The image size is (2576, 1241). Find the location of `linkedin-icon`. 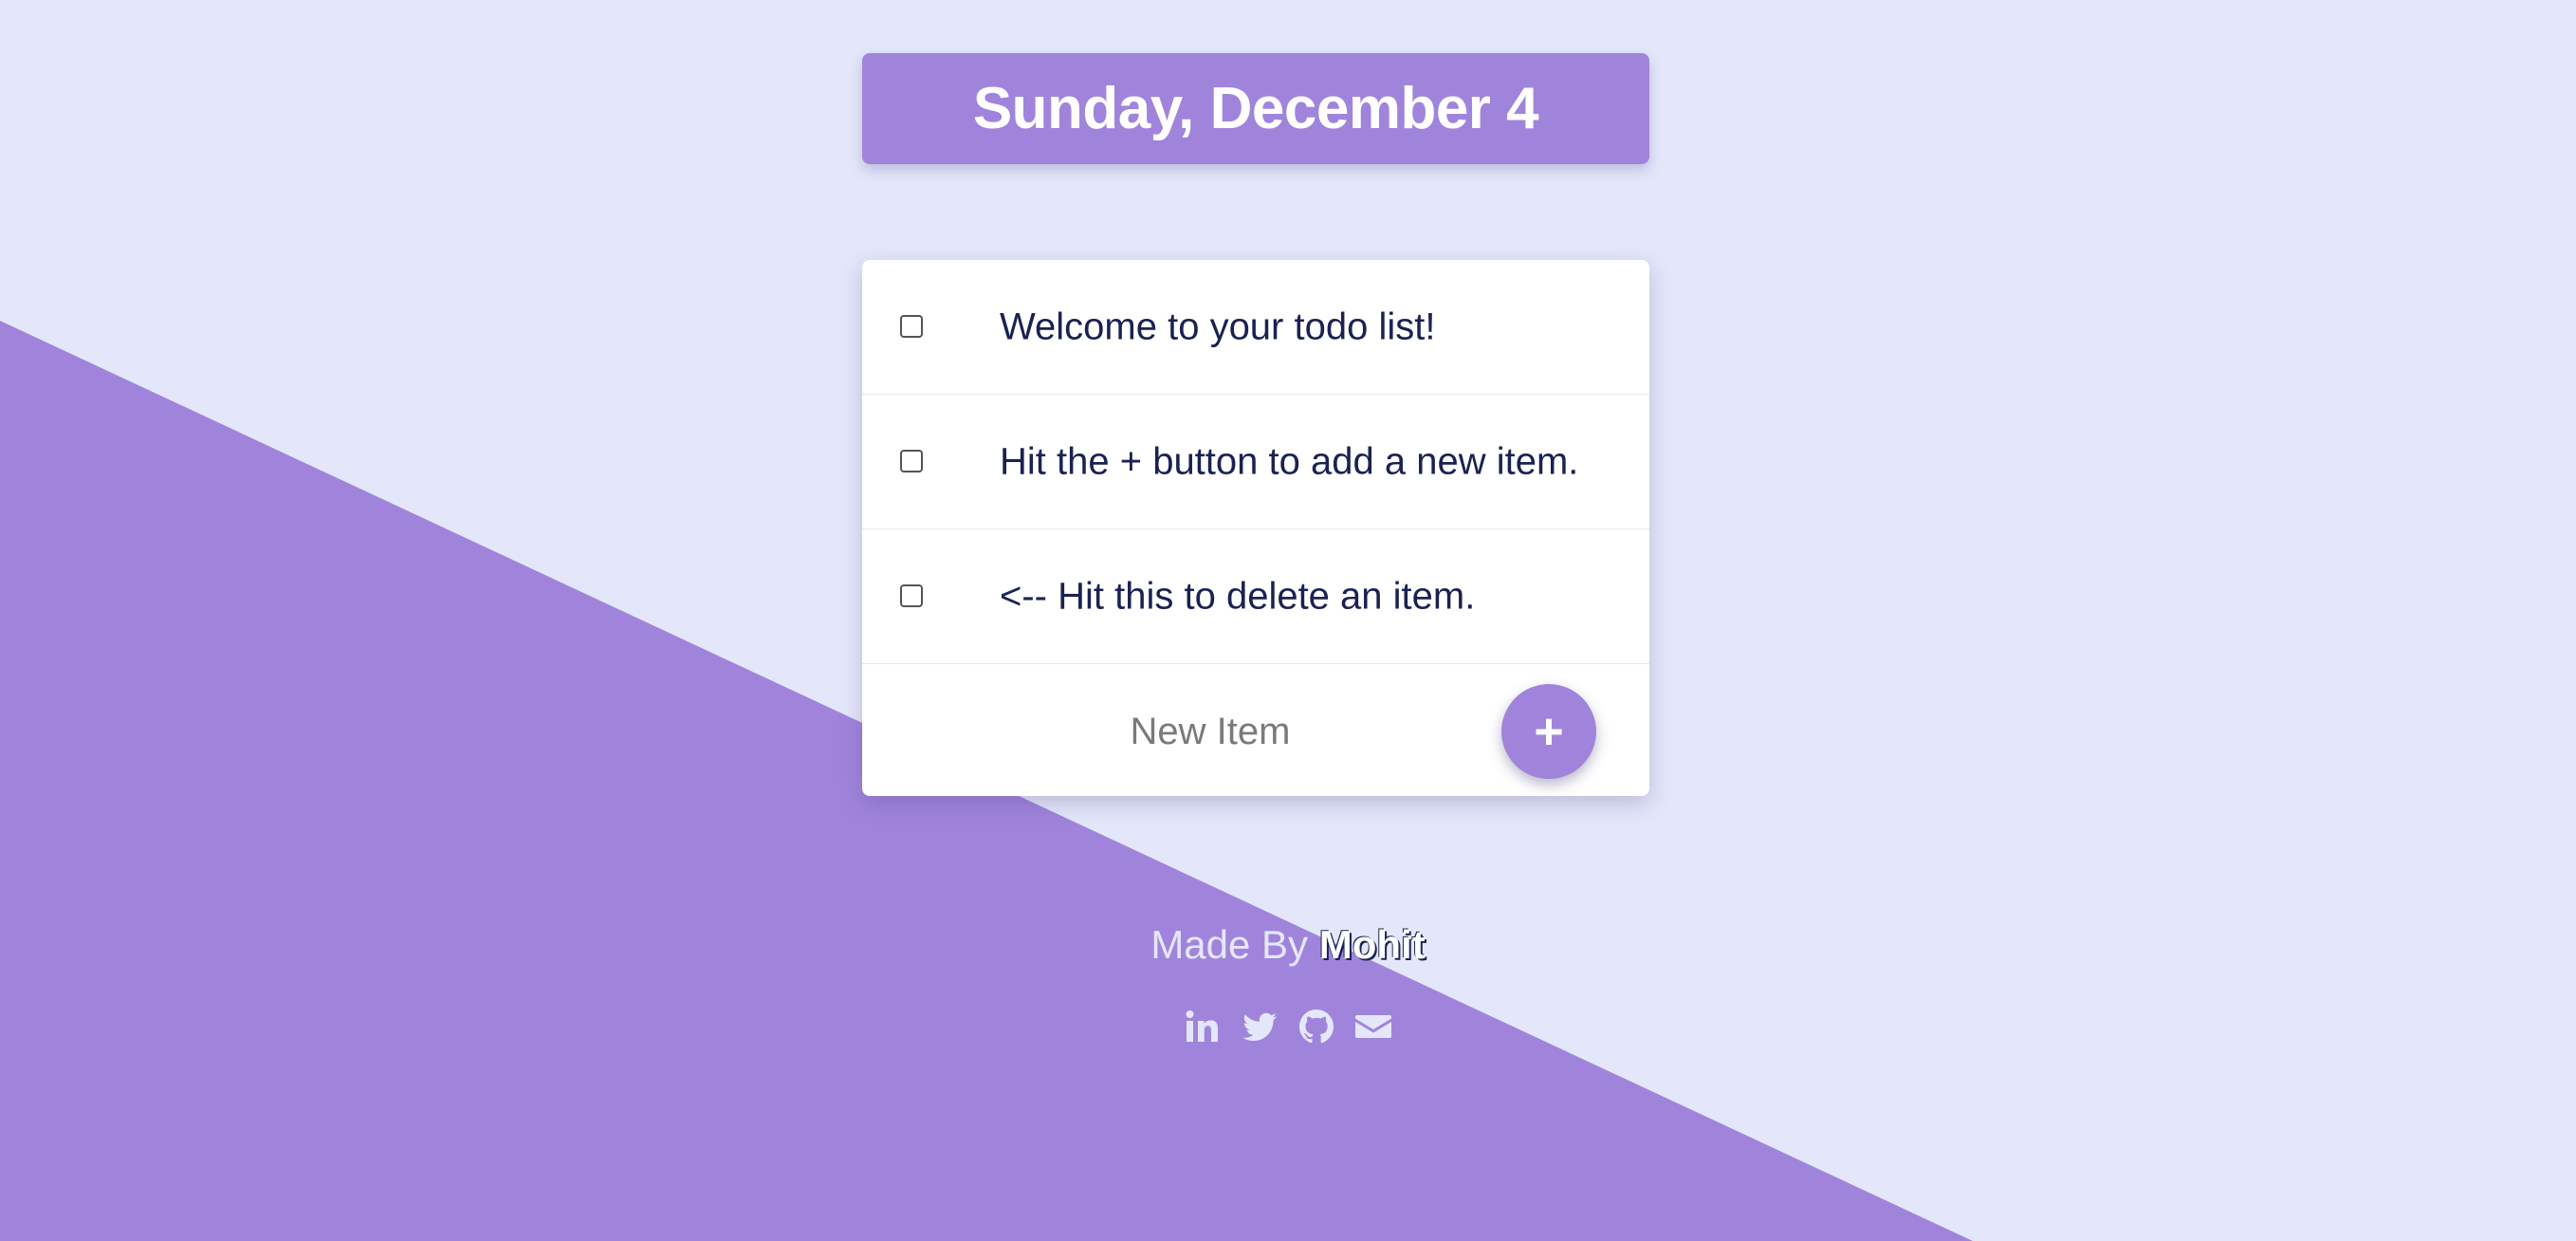

linkedin-icon is located at coordinates (1203, 1027).